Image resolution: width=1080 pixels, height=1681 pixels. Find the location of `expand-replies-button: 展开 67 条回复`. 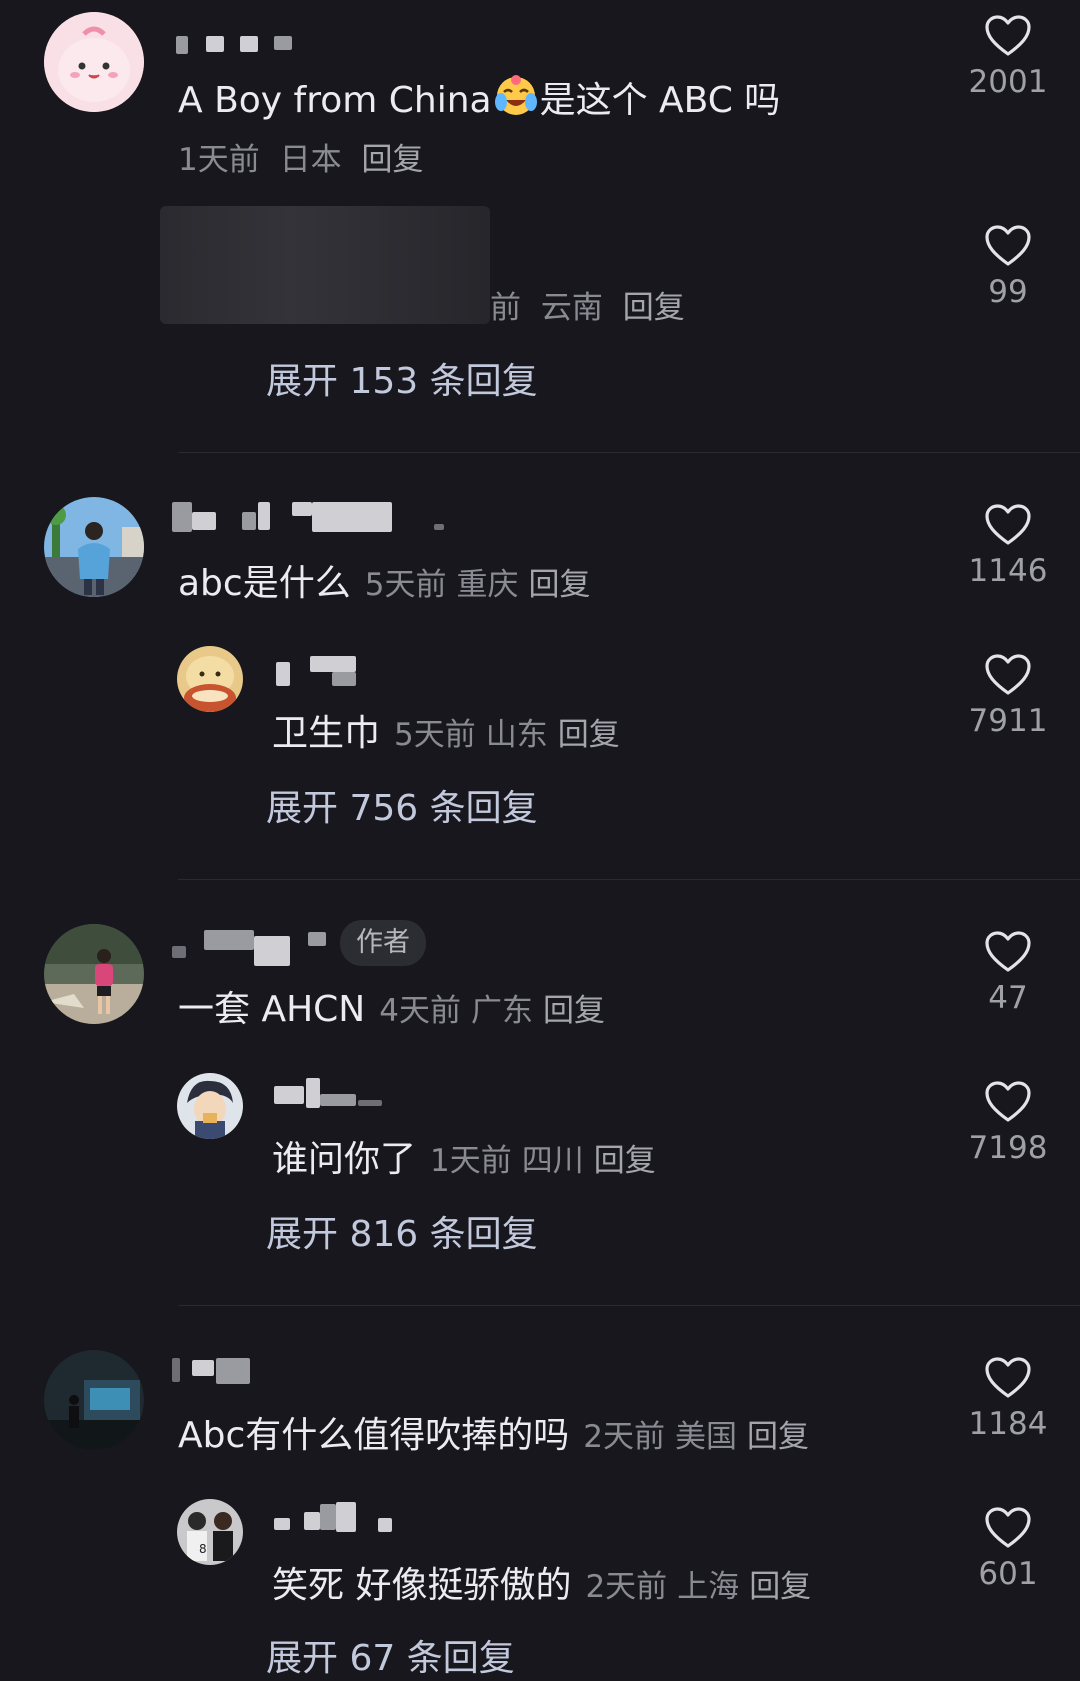

expand-replies-button: 展开 67 条回复 is located at coordinates (390, 1659).